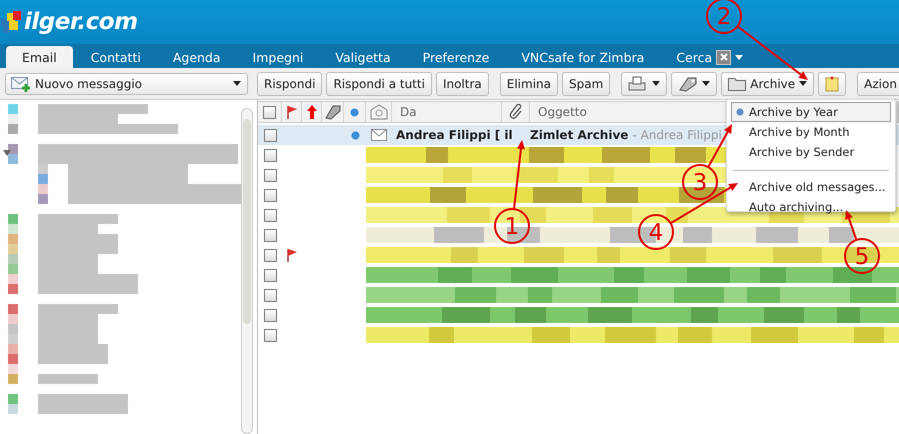  What do you see at coordinates (269, 112) in the screenshot?
I see `select-all-checkbox` at bounding box center [269, 112].